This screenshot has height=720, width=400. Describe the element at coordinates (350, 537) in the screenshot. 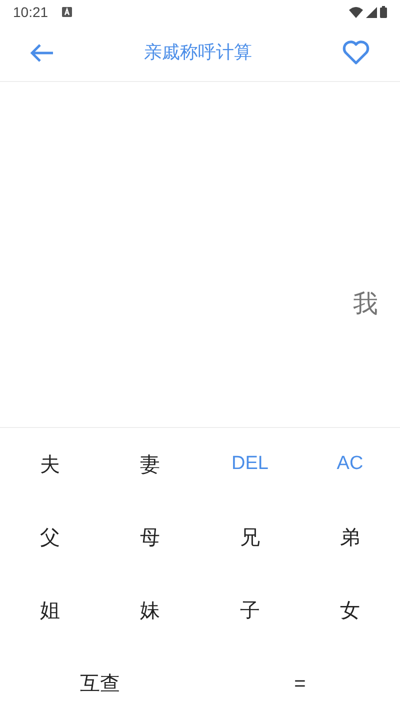

I see `keypad-key: 弟` at that location.